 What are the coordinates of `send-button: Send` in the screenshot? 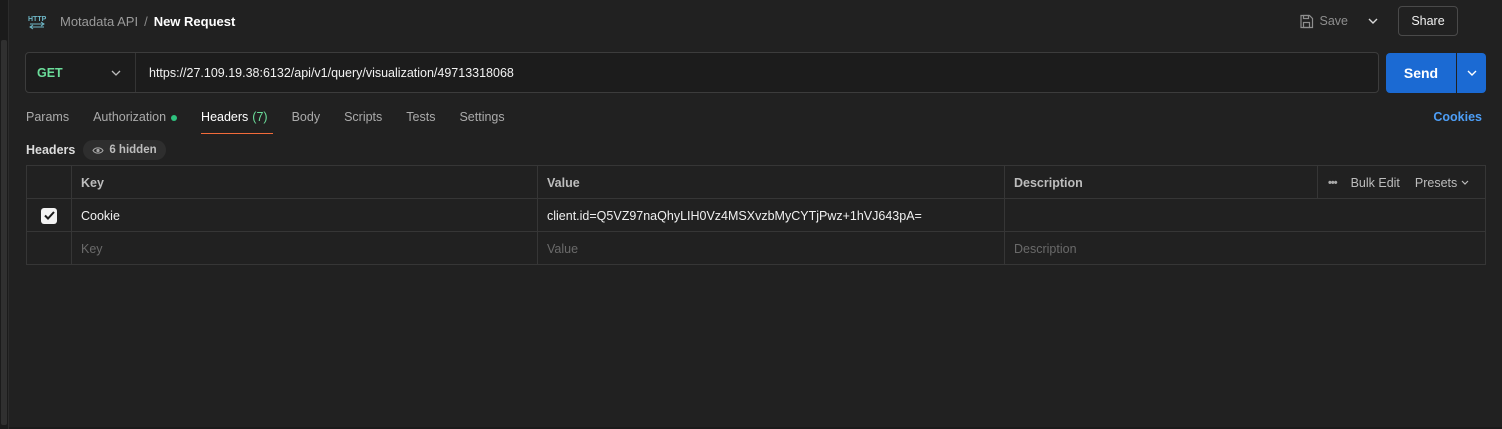 It's located at (1421, 73).